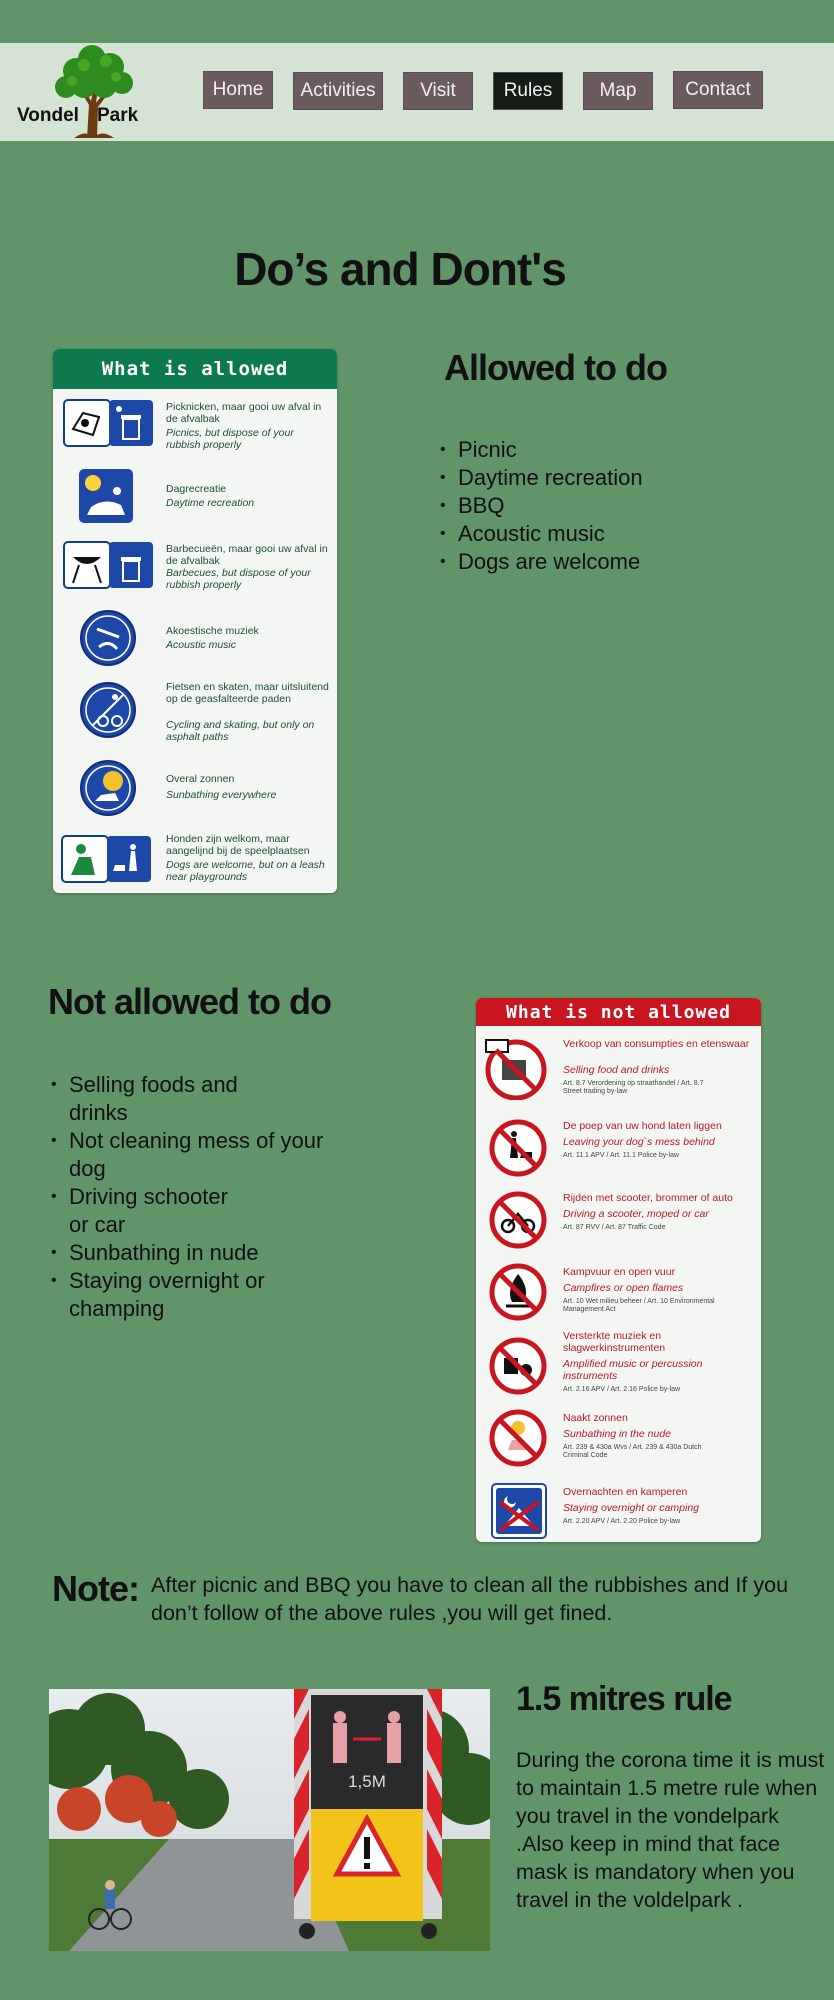 The height and width of the screenshot is (2000, 834). Describe the element at coordinates (108, 710) in the screenshot. I see `cycling-icon` at that location.